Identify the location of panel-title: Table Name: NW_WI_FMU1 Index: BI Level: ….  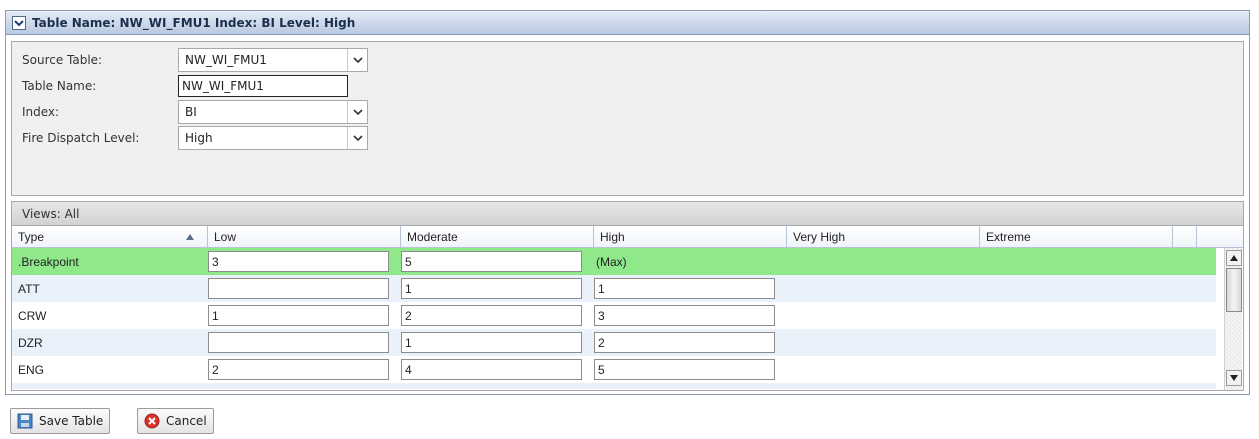
(194, 22).